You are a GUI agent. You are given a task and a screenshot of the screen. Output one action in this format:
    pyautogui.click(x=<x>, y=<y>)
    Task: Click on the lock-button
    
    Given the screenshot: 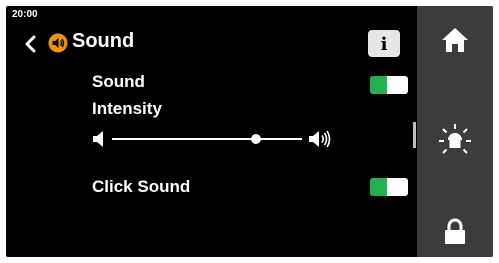 What is the action you would take?
    pyautogui.click(x=455, y=232)
    